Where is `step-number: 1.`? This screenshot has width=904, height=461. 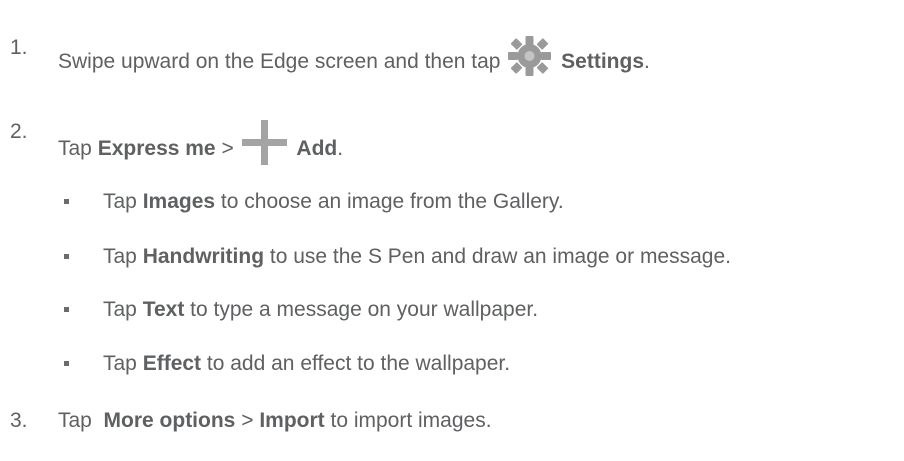 step-number: 1. is located at coordinates (19, 47).